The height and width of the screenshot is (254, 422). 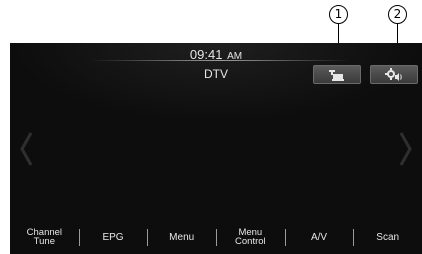 I want to click on audio-setup-icon, so click(x=336, y=75).